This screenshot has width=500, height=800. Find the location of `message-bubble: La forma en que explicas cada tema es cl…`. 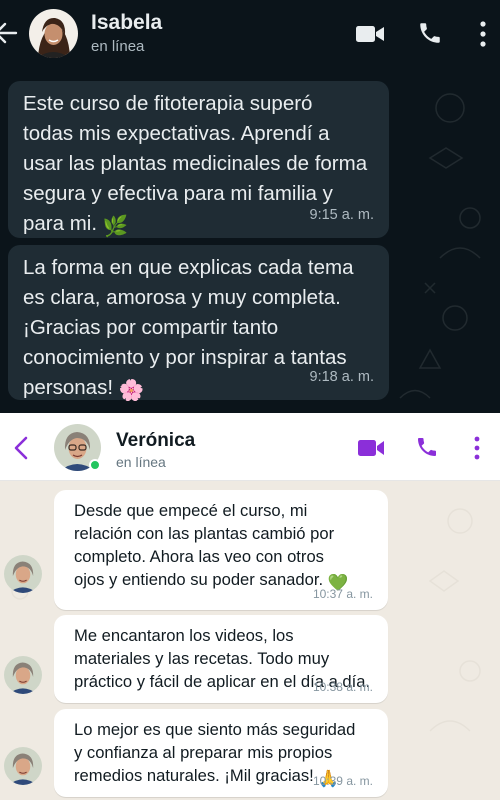

message-bubble: La forma en que explicas cada tema es cl… is located at coordinates (198, 323).